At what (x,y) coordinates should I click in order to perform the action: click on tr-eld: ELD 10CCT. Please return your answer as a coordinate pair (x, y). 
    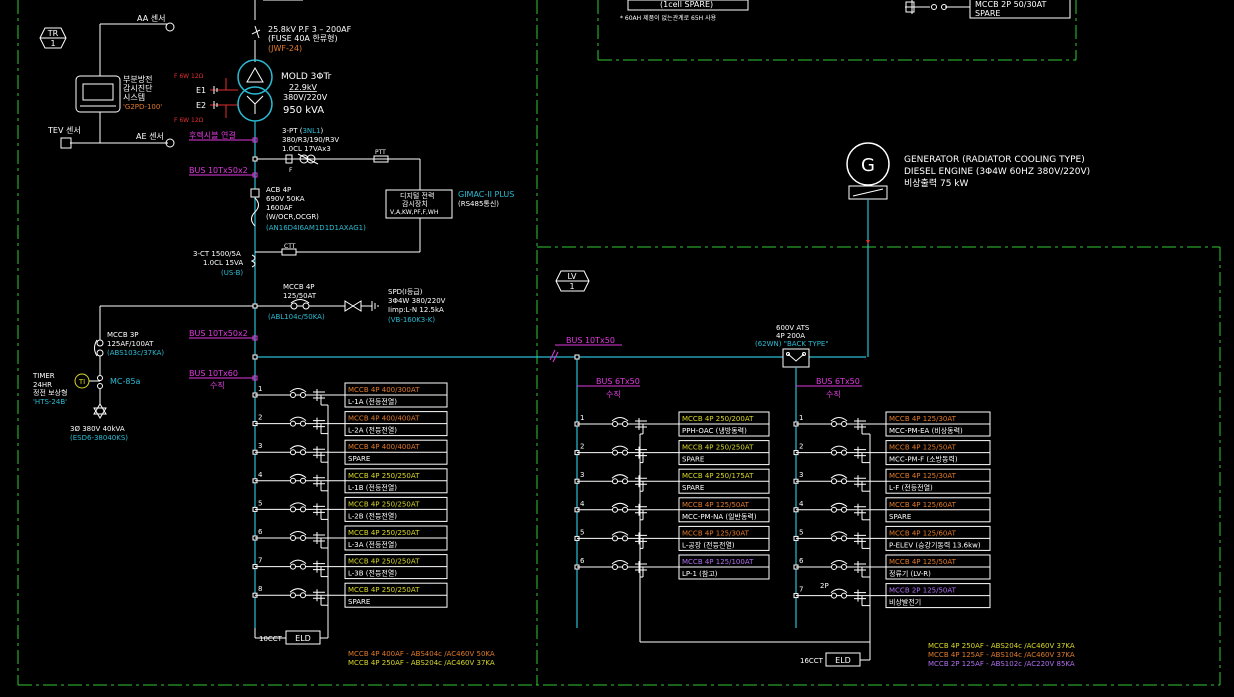
    Looking at the image, I should click on (291, 620).